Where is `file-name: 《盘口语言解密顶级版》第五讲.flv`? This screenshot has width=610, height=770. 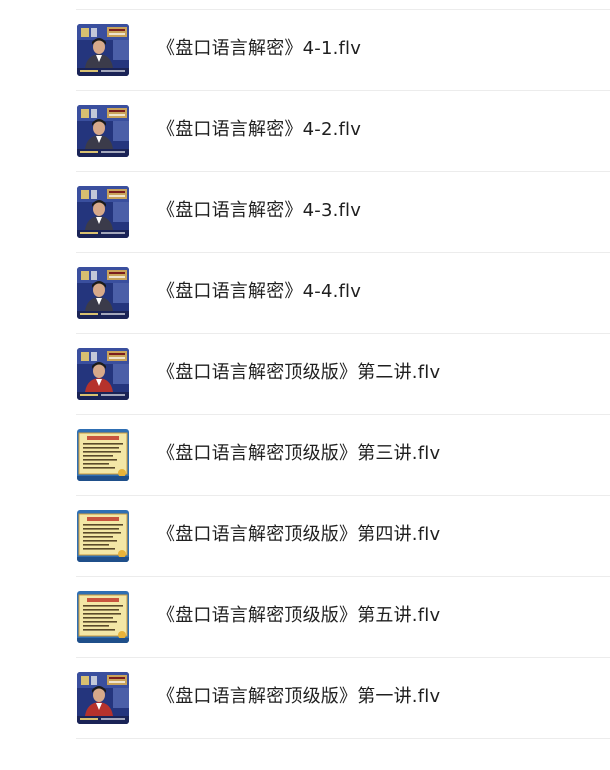
file-name: 《盘口语言解密顶级版》第五讲.flv is located at coordinates (299, 615).